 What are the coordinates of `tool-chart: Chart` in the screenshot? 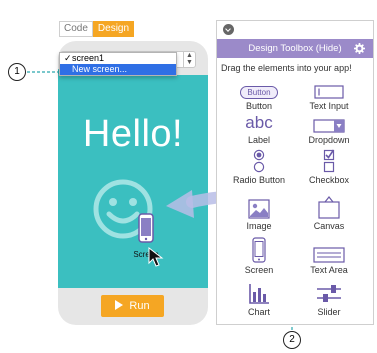 It's located at (259, 298).